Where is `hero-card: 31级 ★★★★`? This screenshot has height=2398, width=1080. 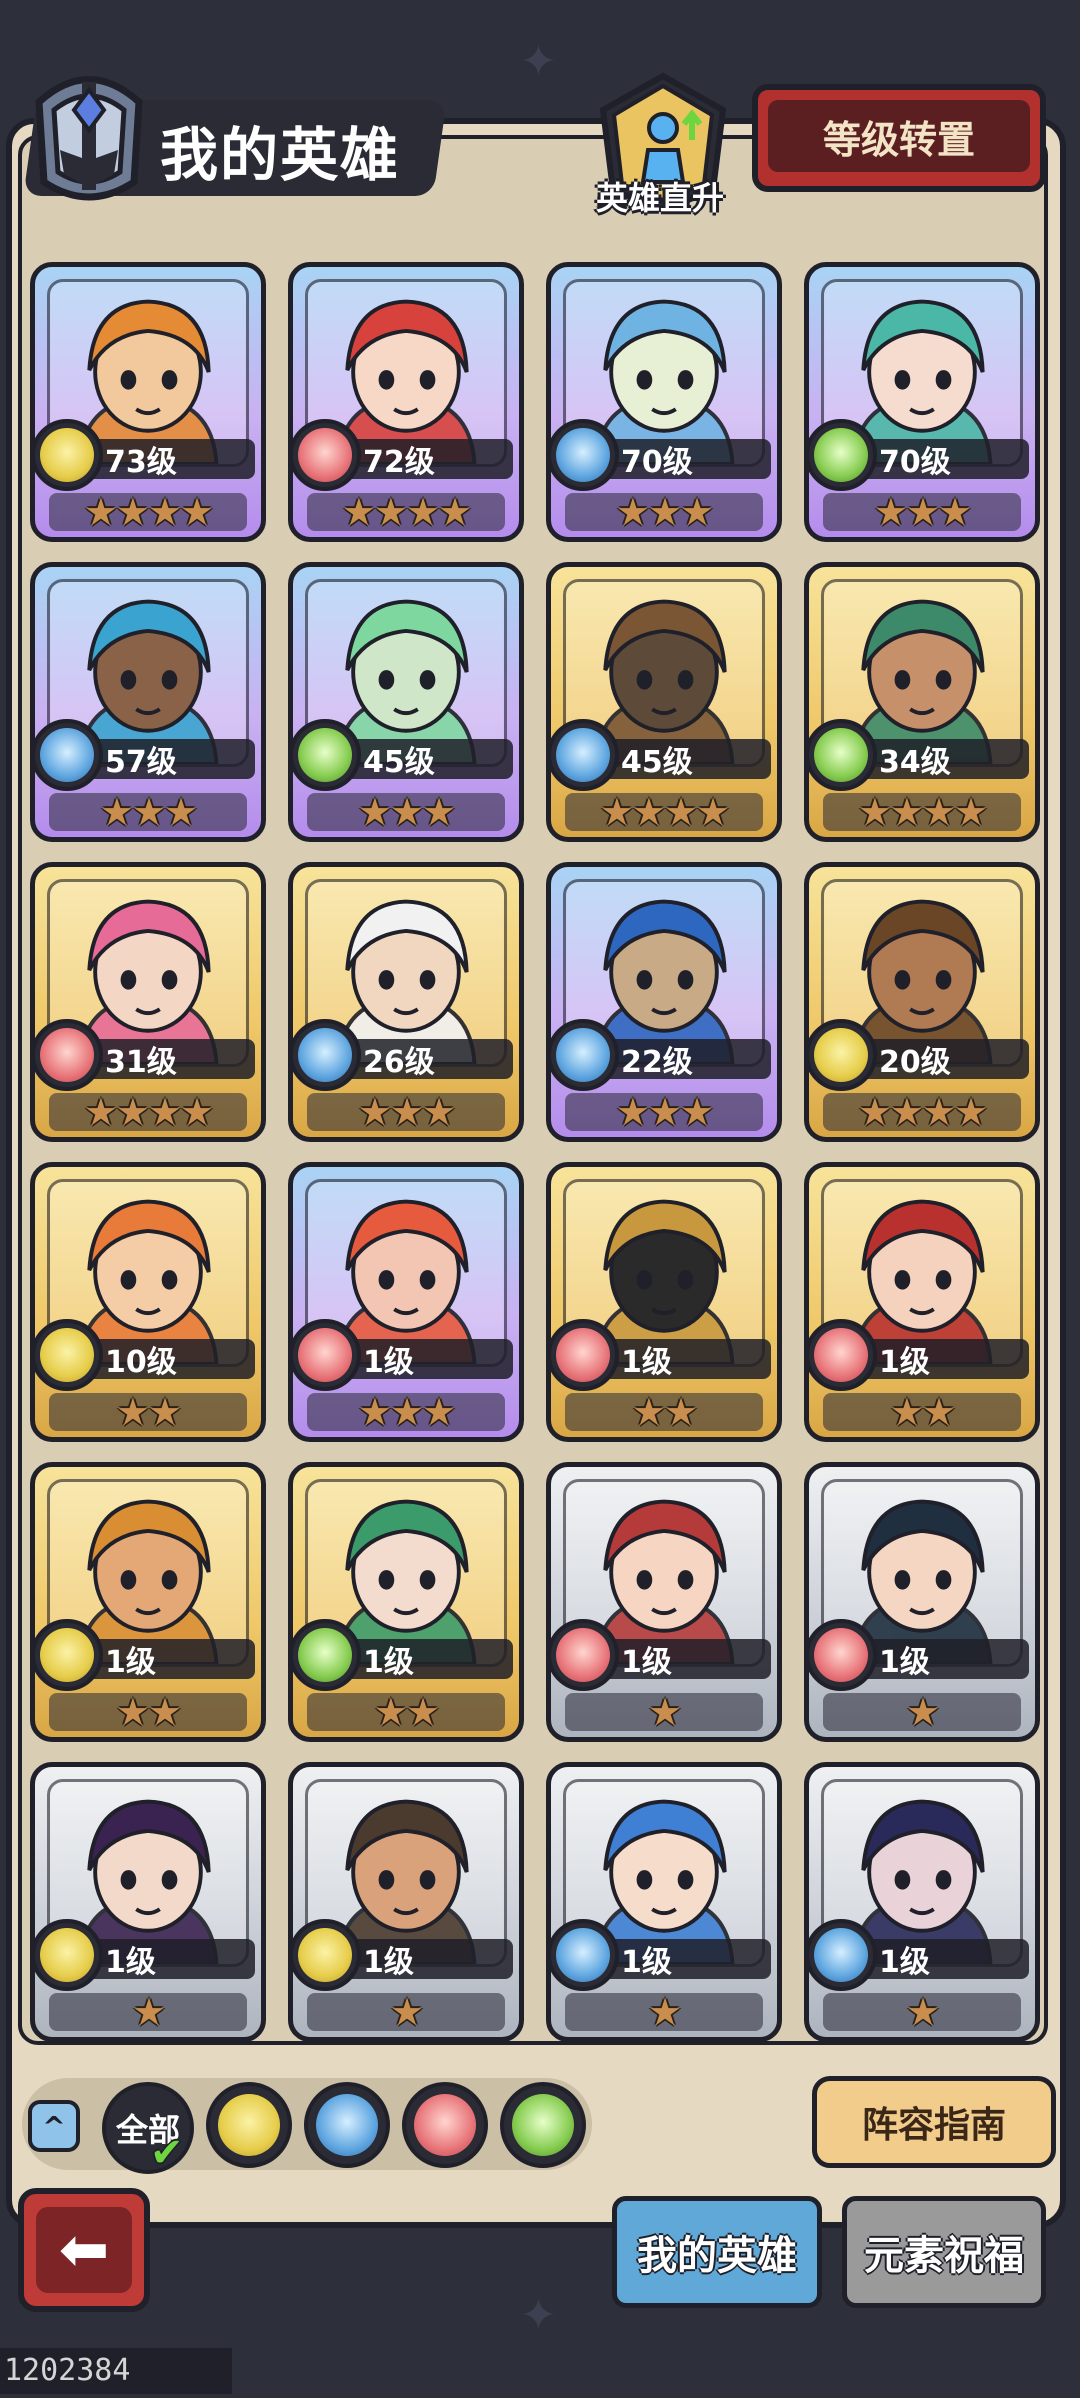 hero-card: 31级 ★★★★ is located at coordinates (148, 1002).